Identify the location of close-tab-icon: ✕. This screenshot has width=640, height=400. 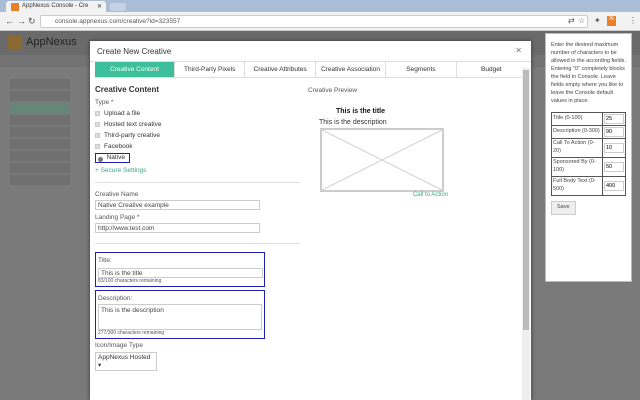
(99, 6).